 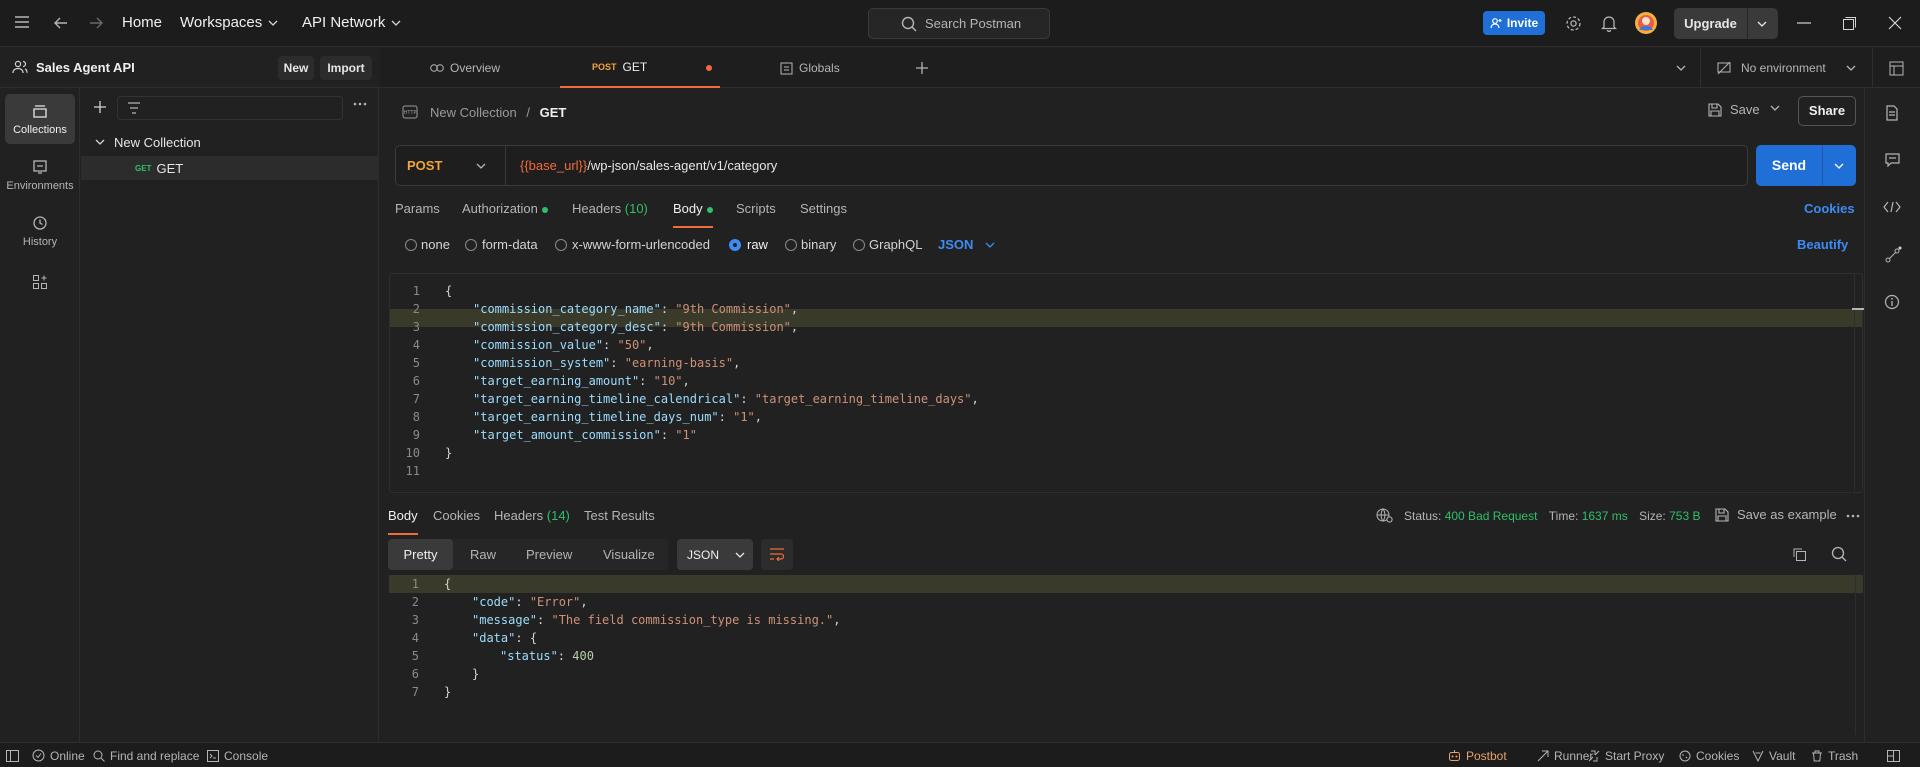 I want to click on info-icon, so click(x=1892, y=302).